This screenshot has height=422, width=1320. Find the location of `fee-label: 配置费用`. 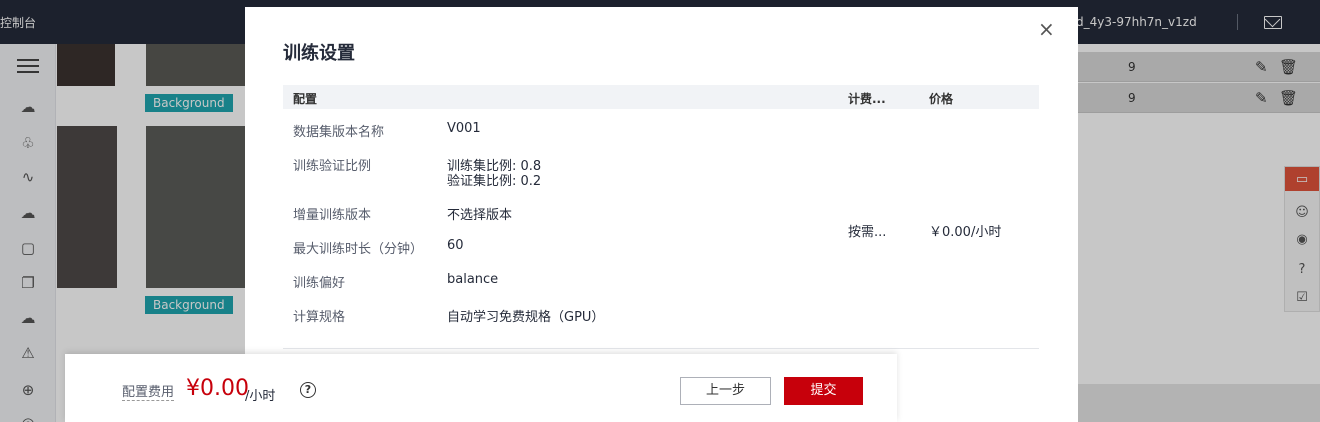

fee-label: 配置费用 is located at coordinates (148, 393).